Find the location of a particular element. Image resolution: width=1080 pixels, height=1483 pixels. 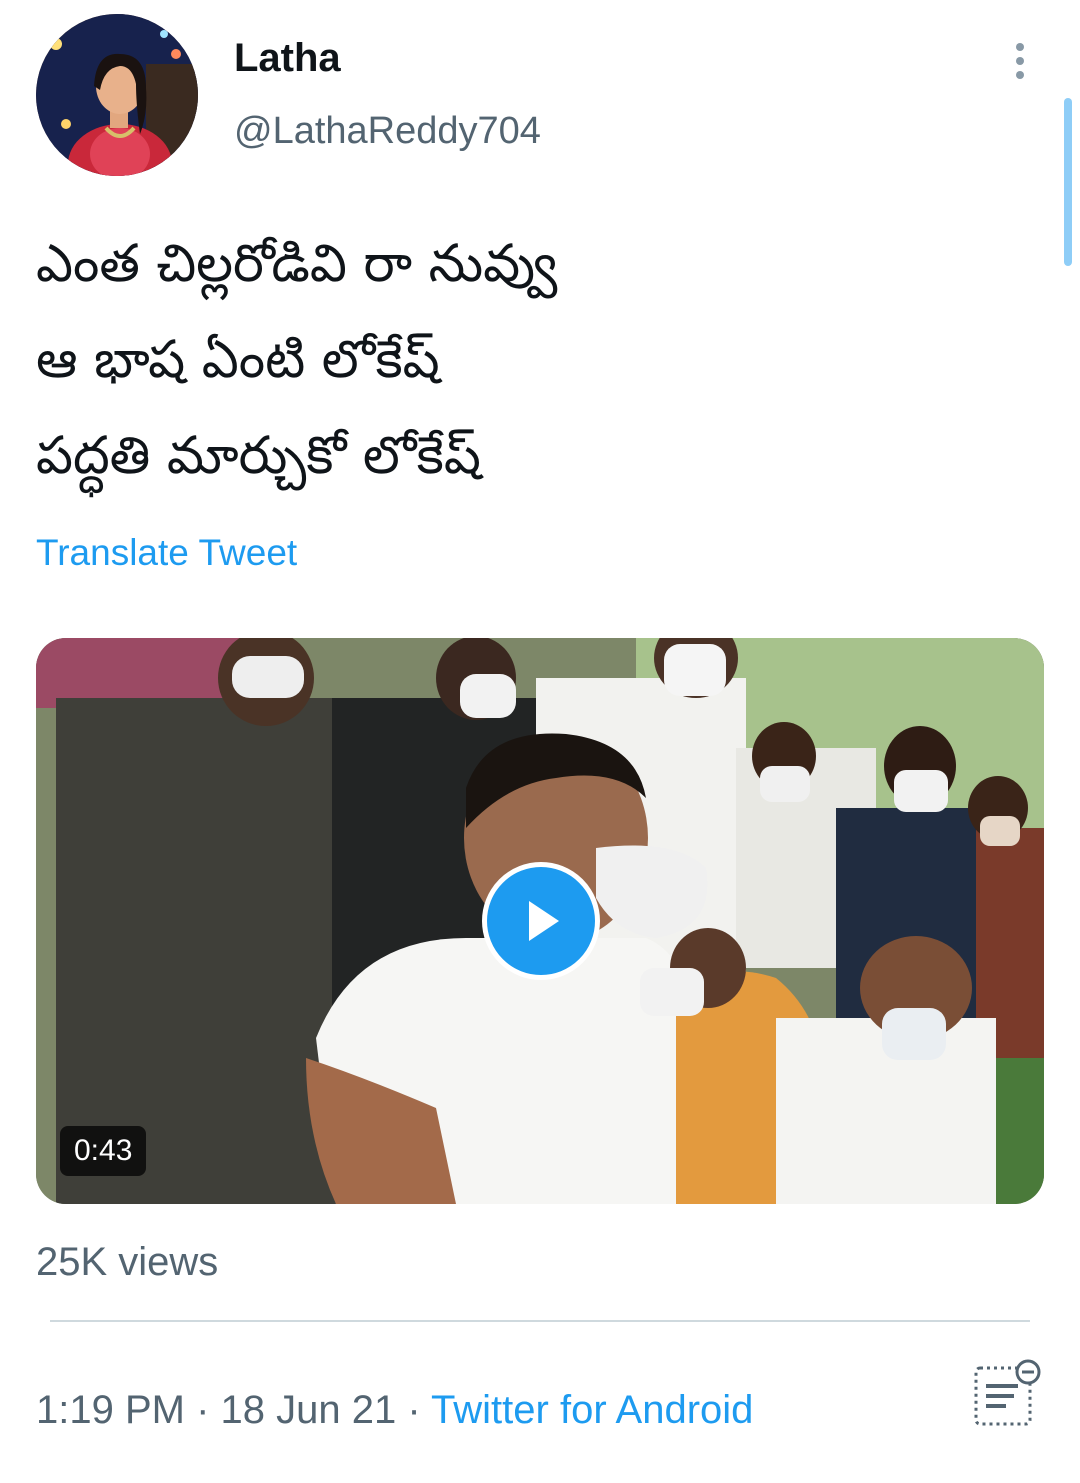

tweet-source-link: Twitter for Android is located at coordinates (592, 1410).